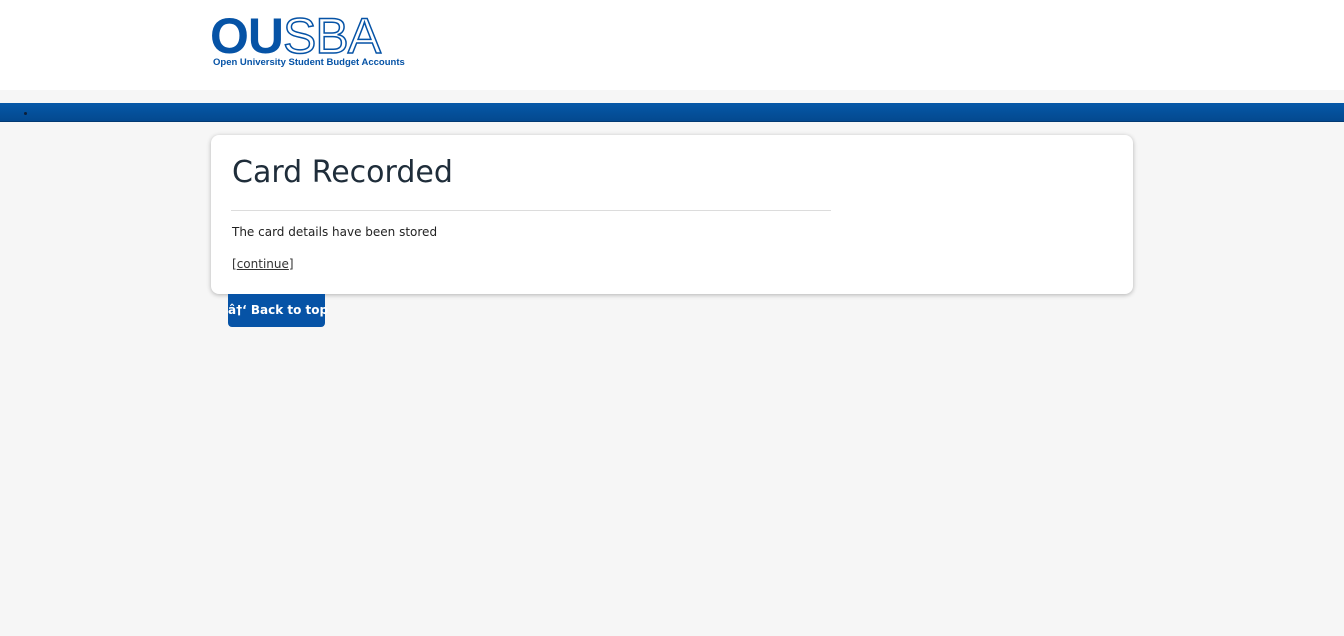 Image resolution: width=1344 pixels, height=636 pixels. What do you see at coordinates (247, 36) in the screenshot?
I see `logo-wordmark-solid: OU` at bounding box center [247, 36].